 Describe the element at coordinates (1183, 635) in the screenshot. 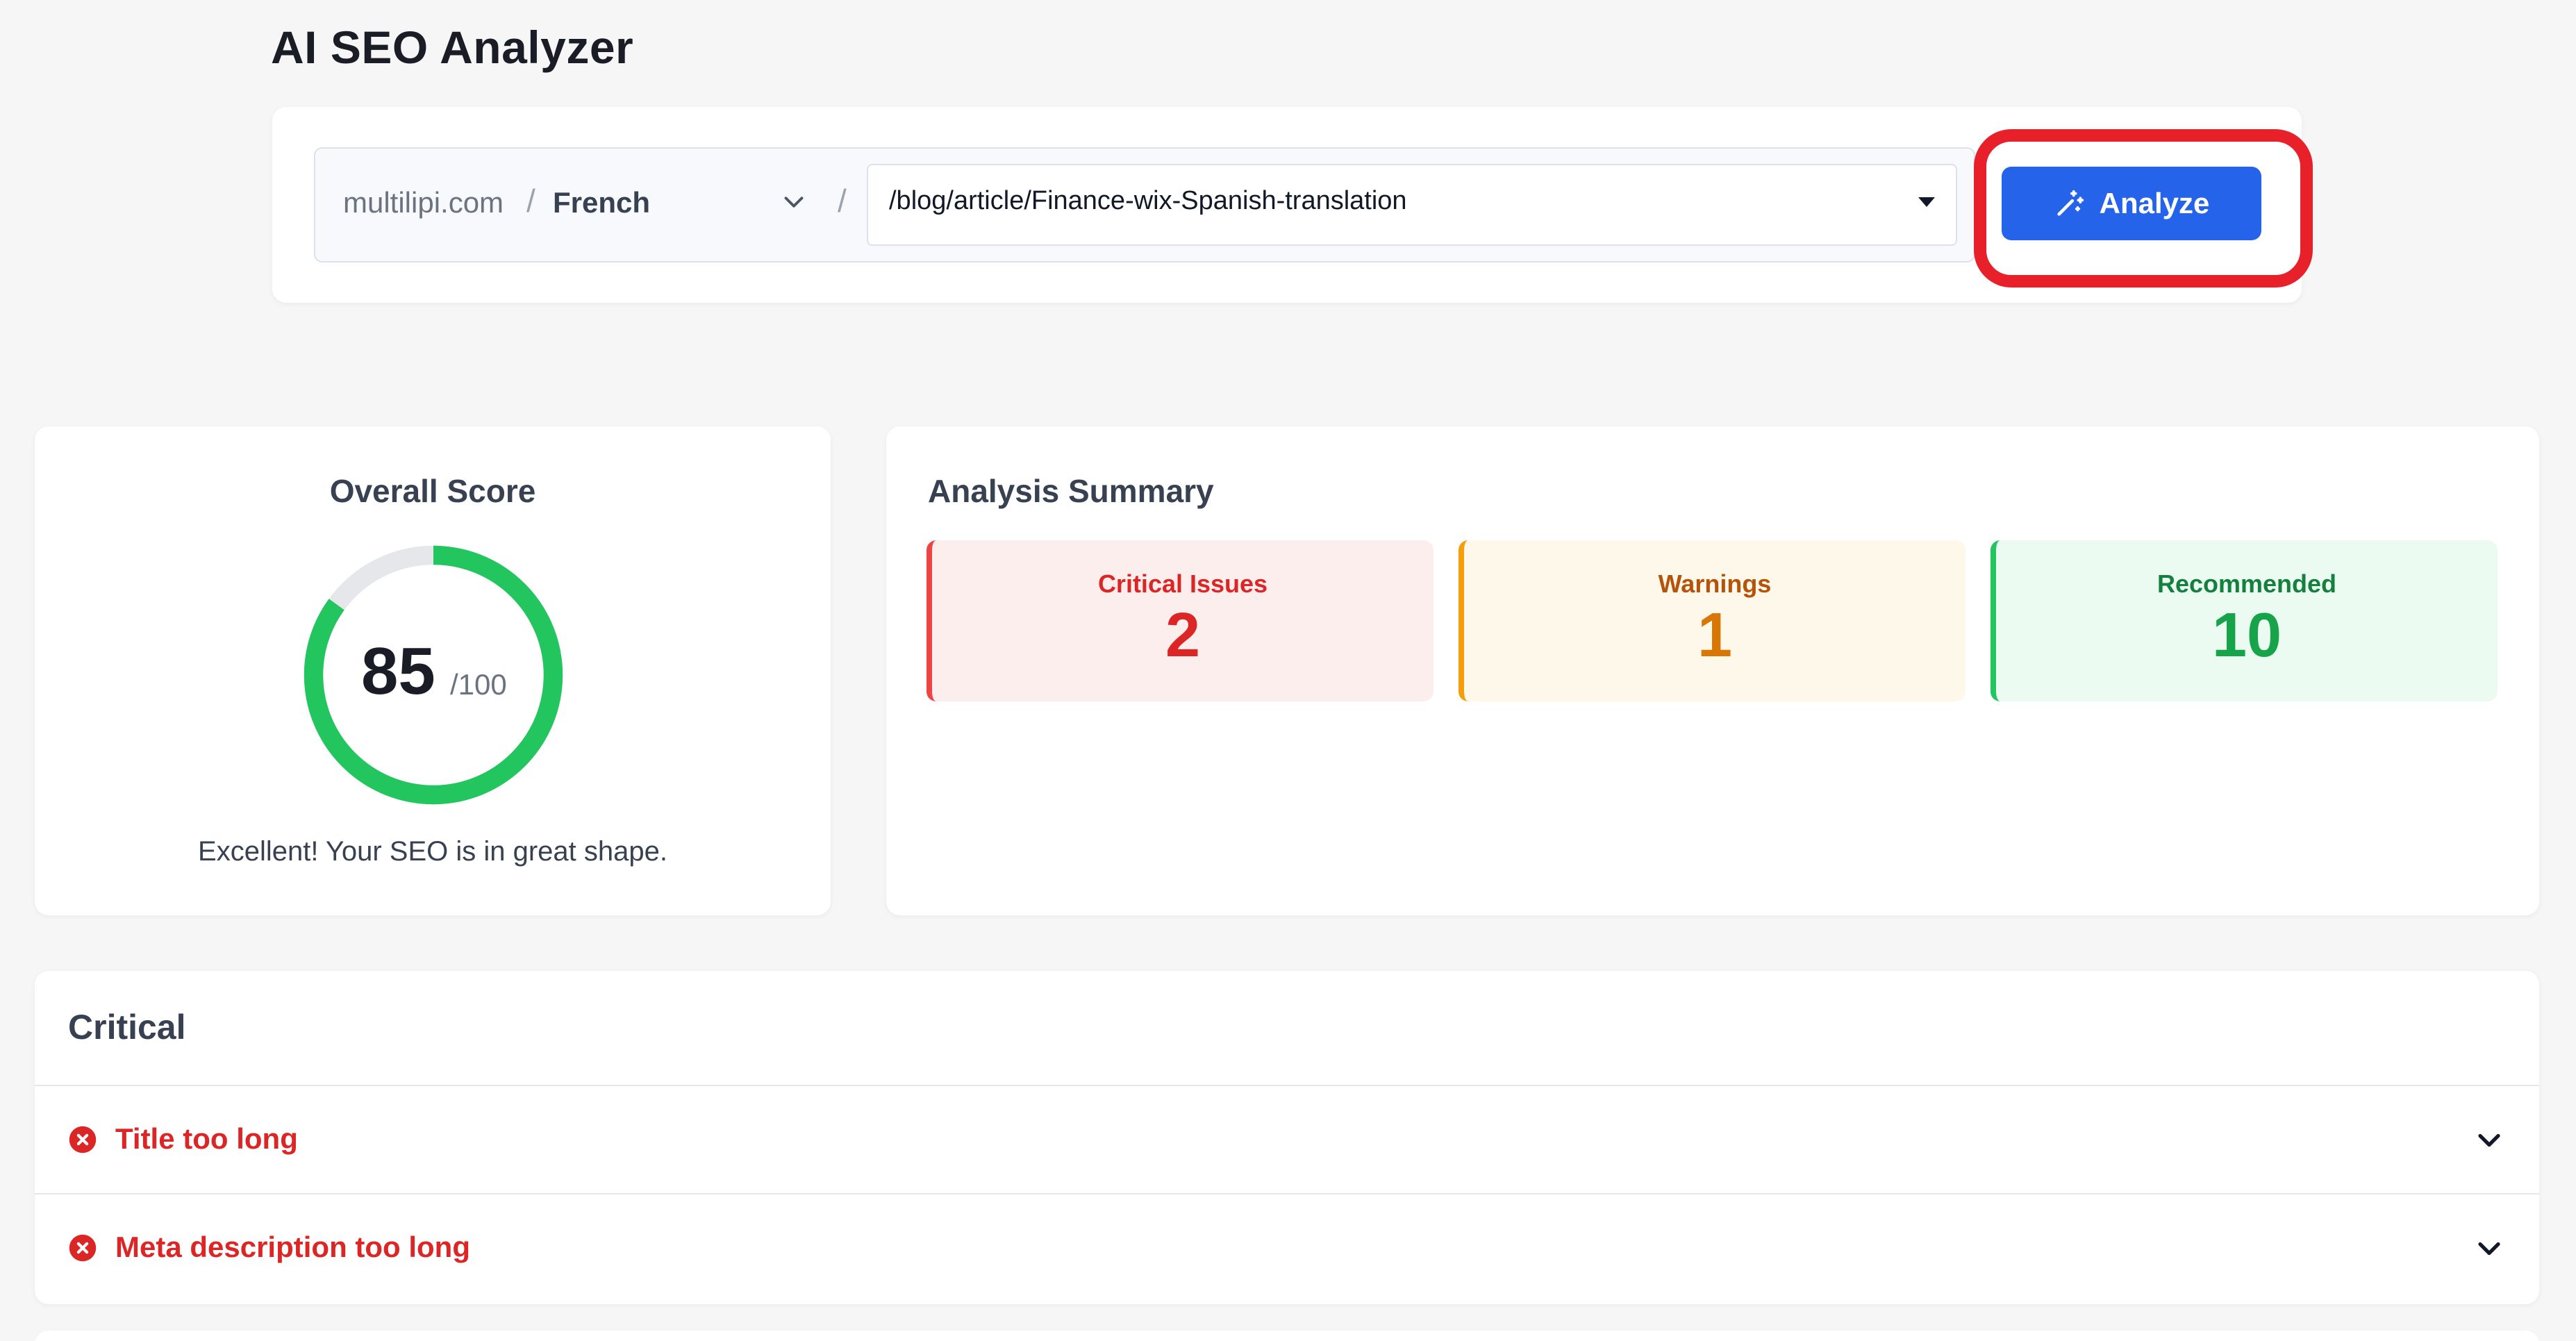

I see `critical-issues-count: 2` at that location.